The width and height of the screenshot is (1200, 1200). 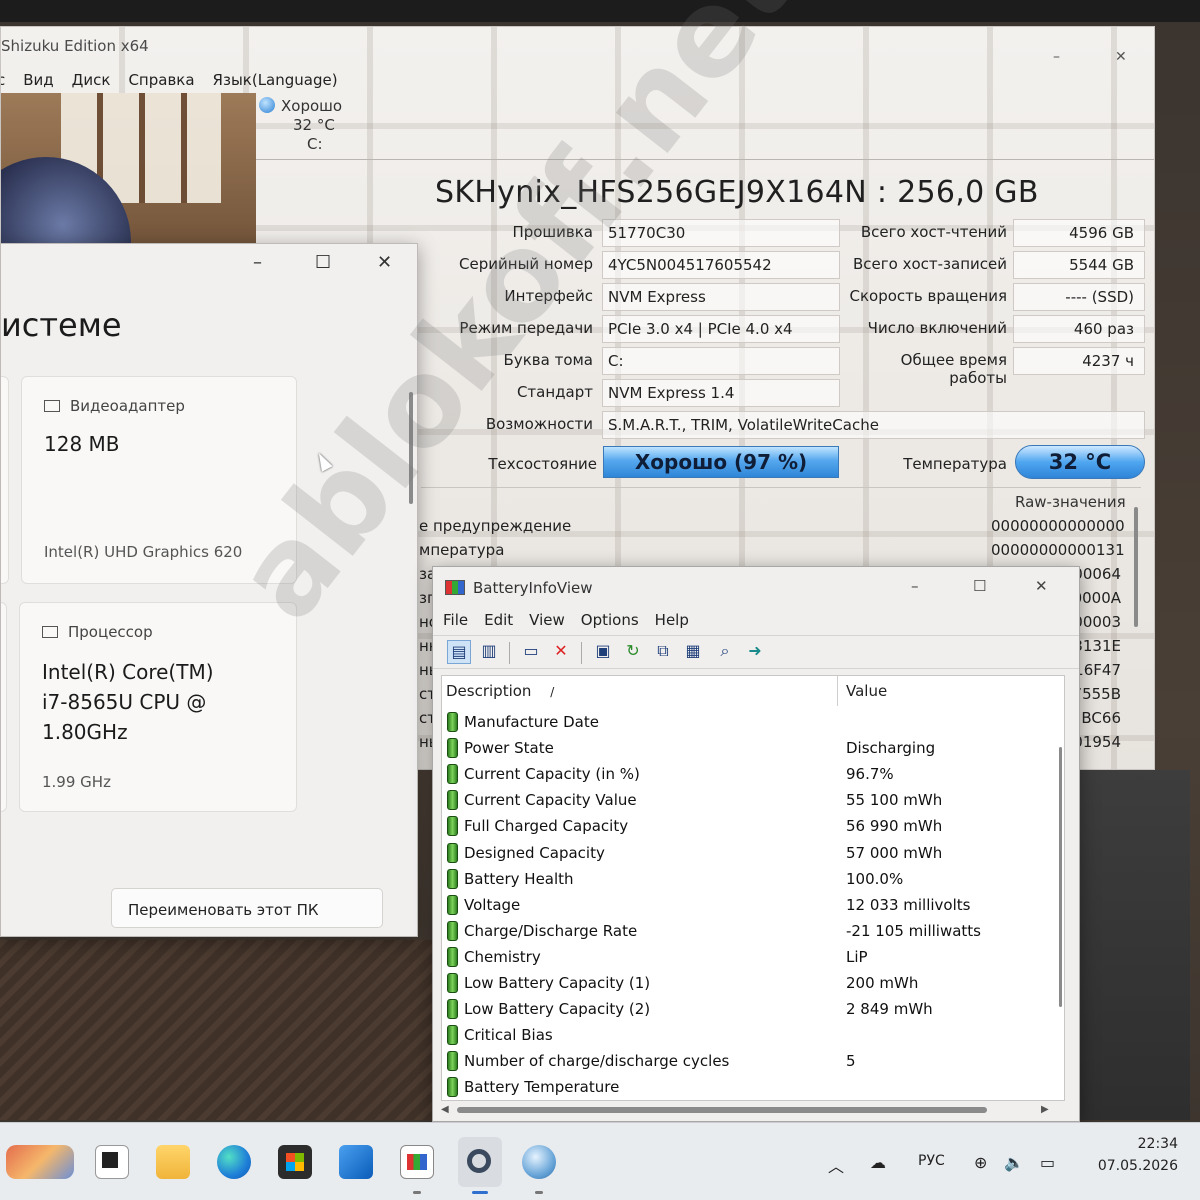 I want to click on list-item: Current Capacity (in %) 96.7%, so click(x=753, y=775).